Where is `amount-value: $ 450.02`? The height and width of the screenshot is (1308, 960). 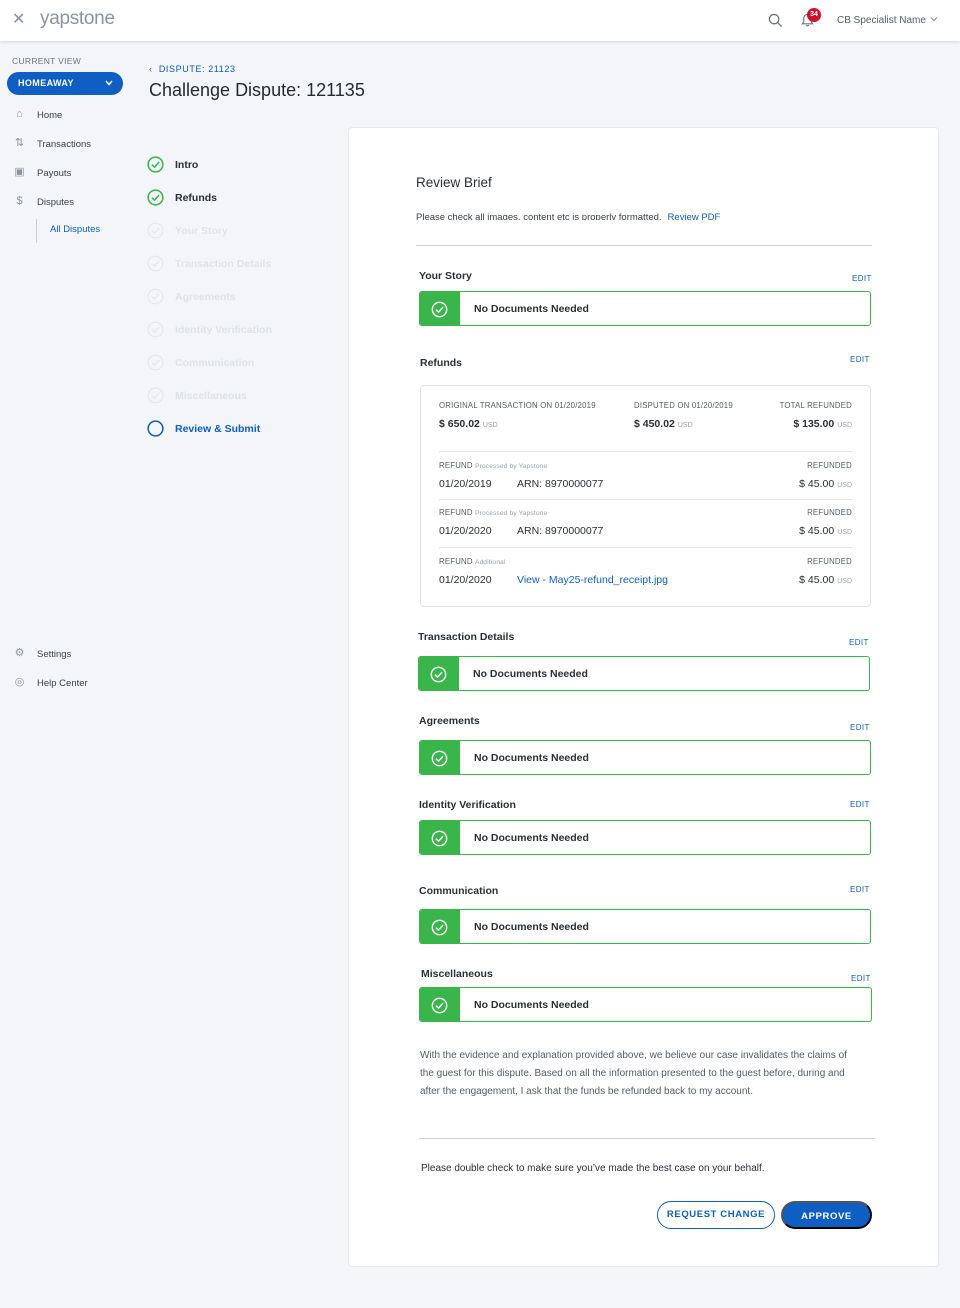 amount-value: $ 450.02 is located at coordinates (654, 424).